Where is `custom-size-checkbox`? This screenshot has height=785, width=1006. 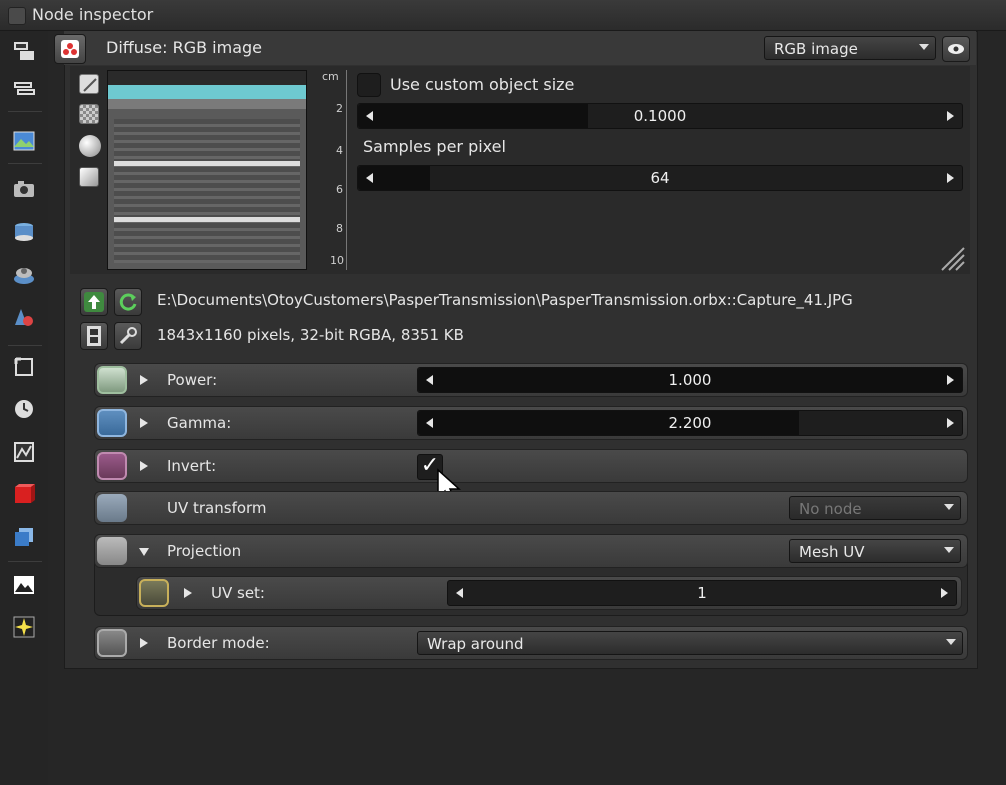
custom-size-checkbox is located at coordinates (369, 85).